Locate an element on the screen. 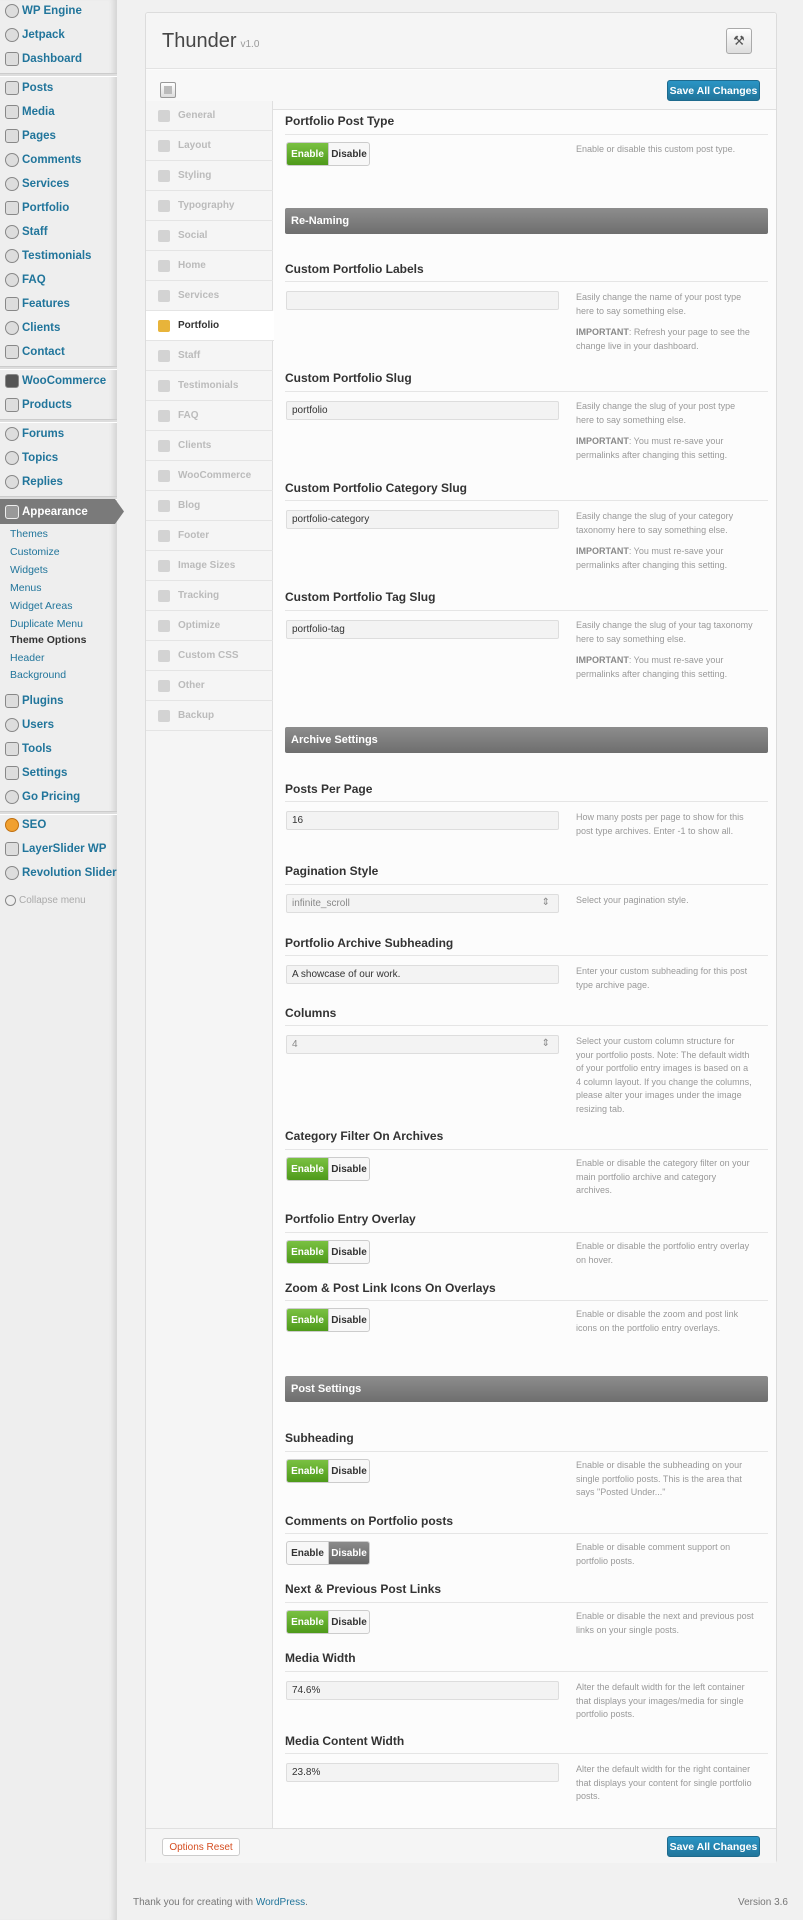 This screenshot has height=1920, width=803. menu-item-revolution-slider: Revolution Slider is located at coordinates (58, 873).